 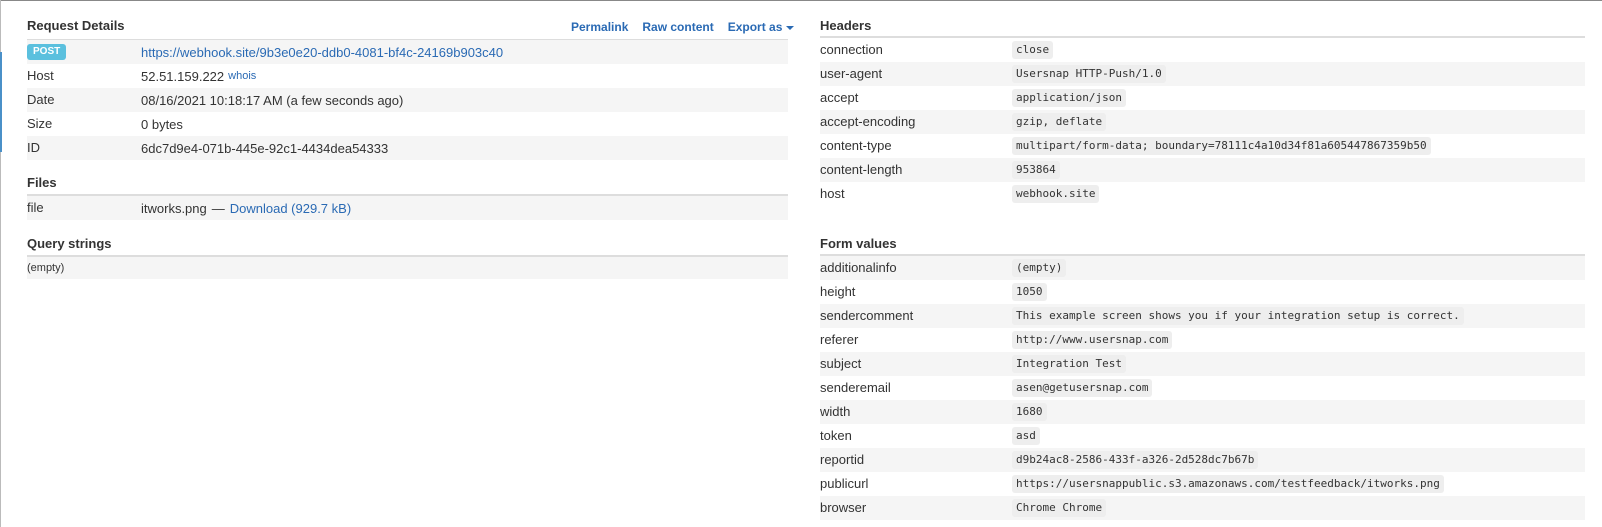 What do you see at coordinates (851, 73) in the screenshot?
I see `header-key: user-agent` at bounding box center [851, 73].